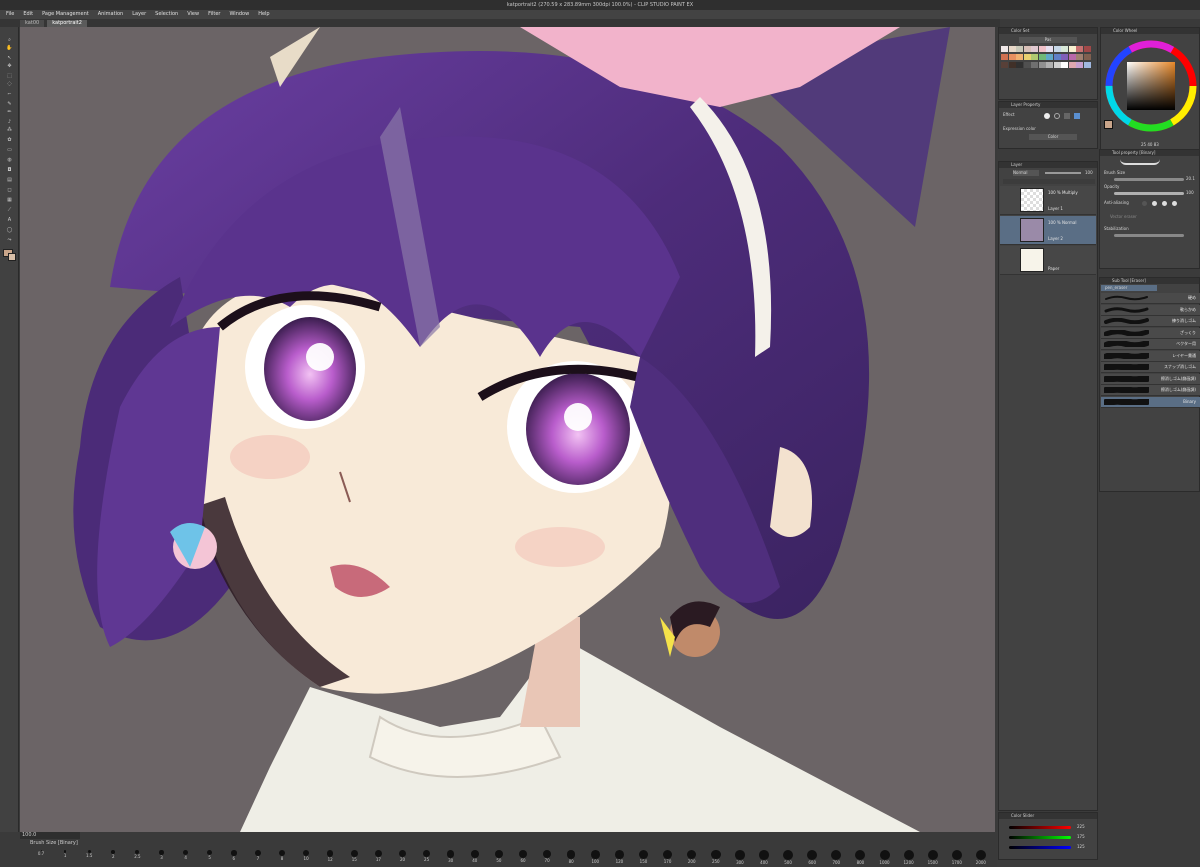  Describe the element at coordinates (1149, 179) in the screenshot. I see `brush-size-slider` at that location.